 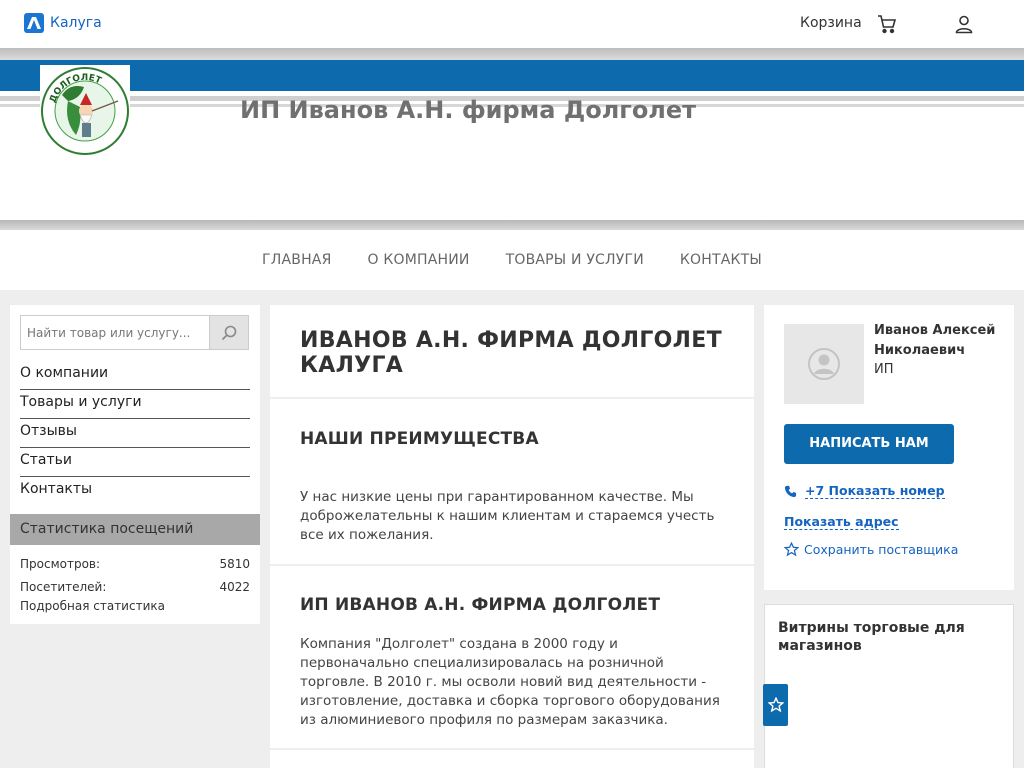 I want to click on show-phone-row: +7 Показать номер, so click(x=864, y=491).